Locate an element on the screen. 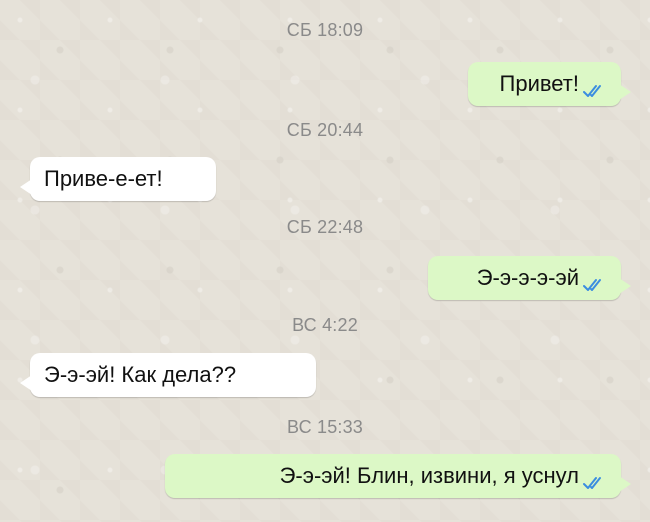 The image size is (650, 522). message-text: Э-э-эй! Как дела?? is located at coordinates (140, 374).